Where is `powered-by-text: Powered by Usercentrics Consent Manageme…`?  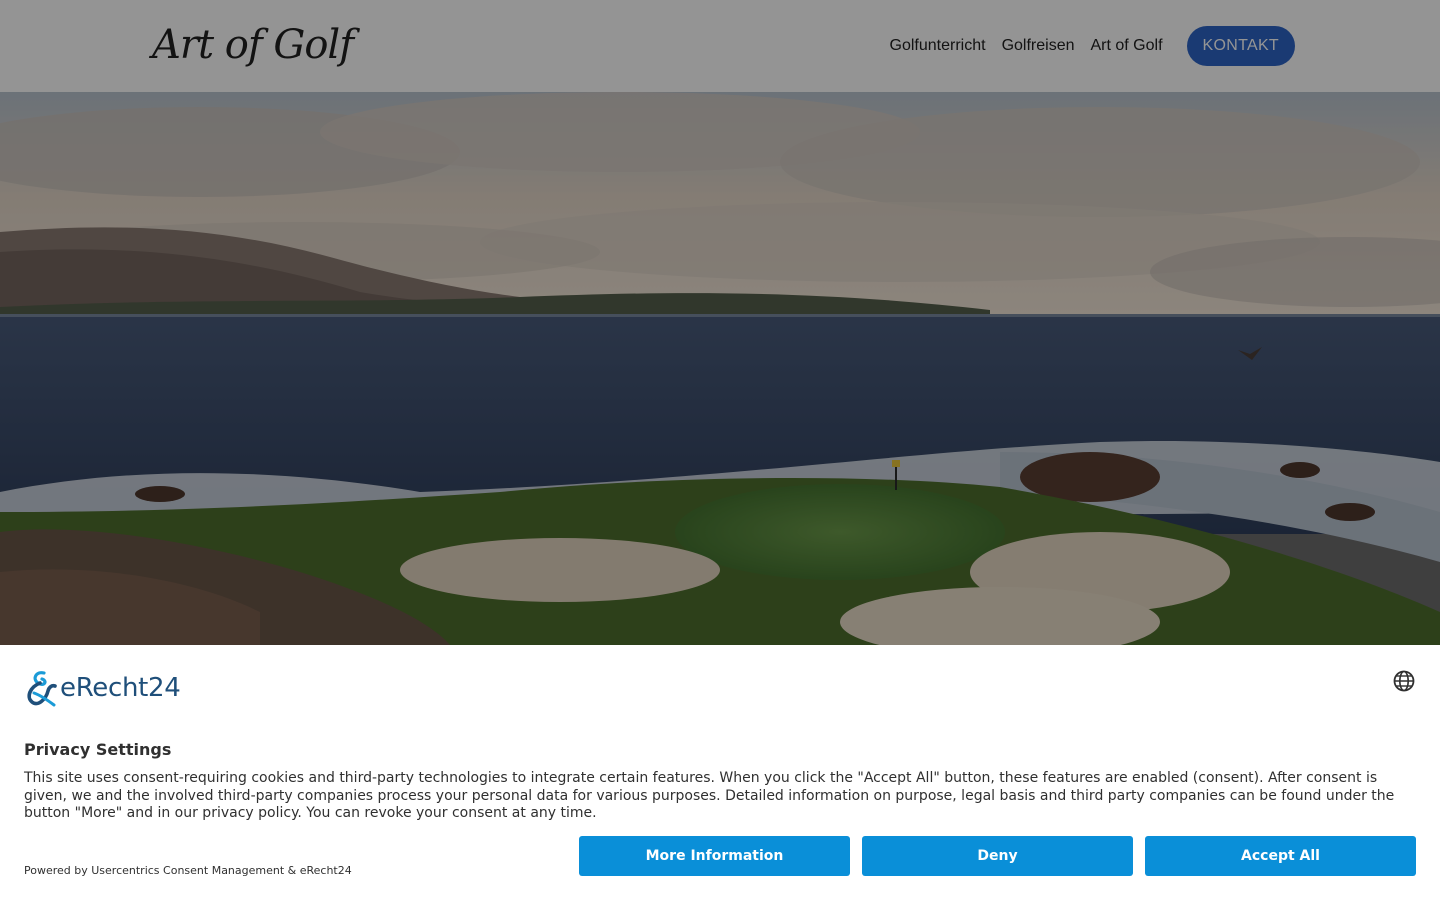 powered-by-text: Powered by Usercentrics Consent Manageme… is located at coordinates (188, 870).